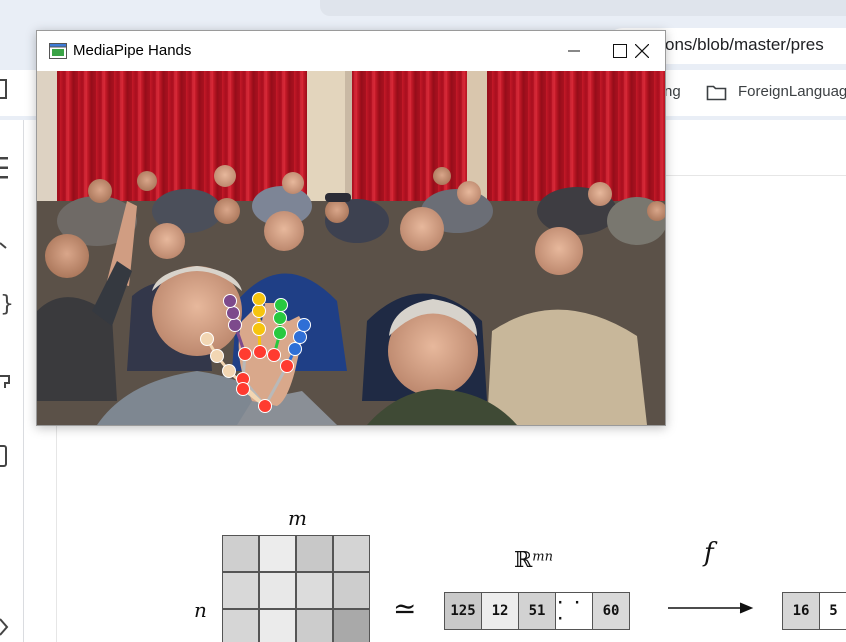  I want to click on shape-icon, so click(6, 382).